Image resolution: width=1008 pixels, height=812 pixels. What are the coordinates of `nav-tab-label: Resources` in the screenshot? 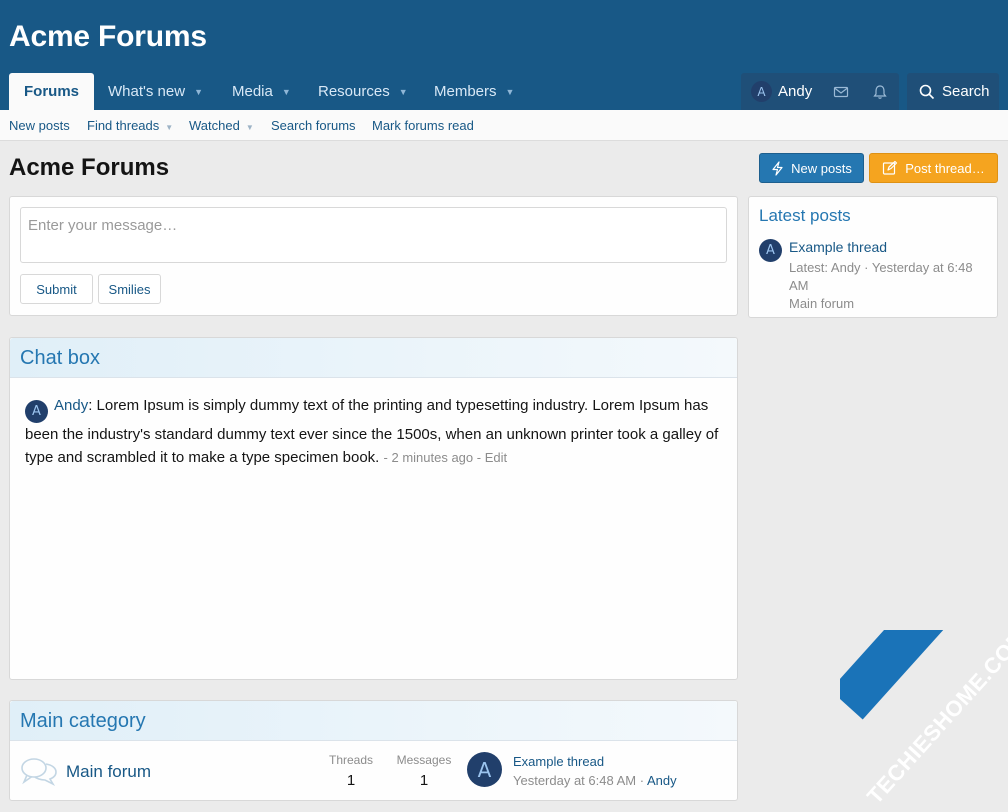 It's located at (354, 91).